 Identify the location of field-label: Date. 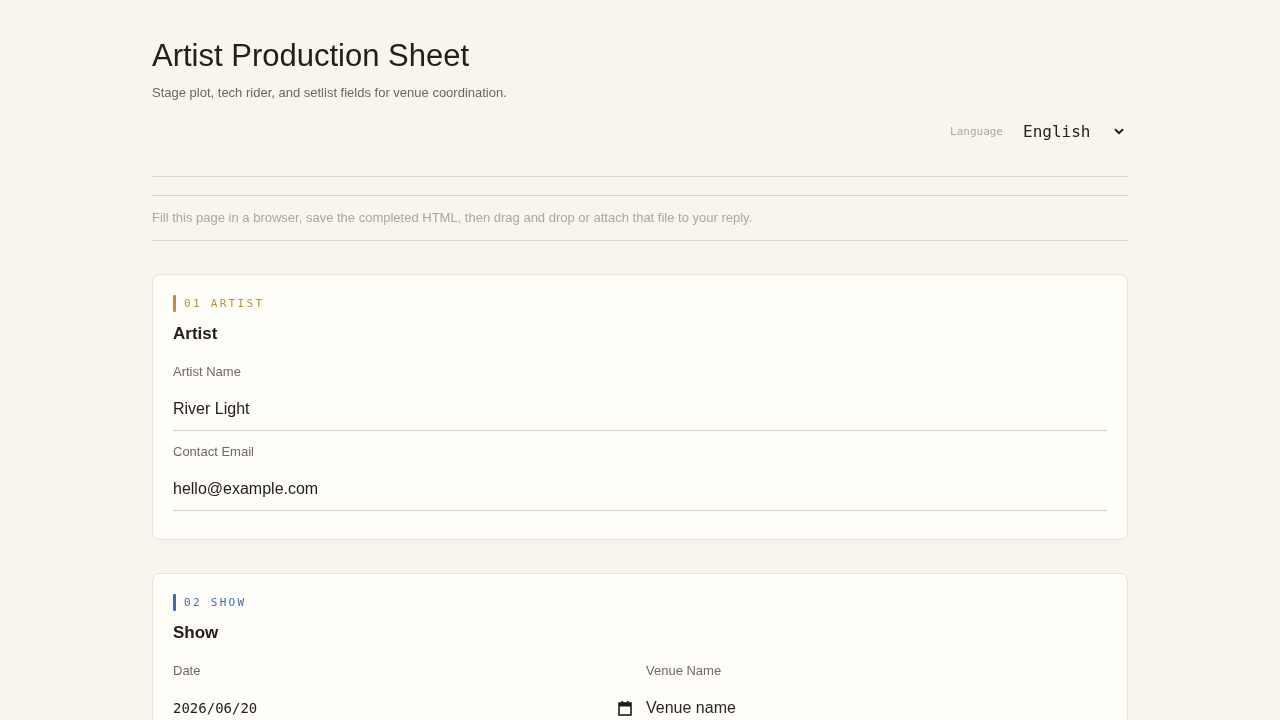
(187, 670).